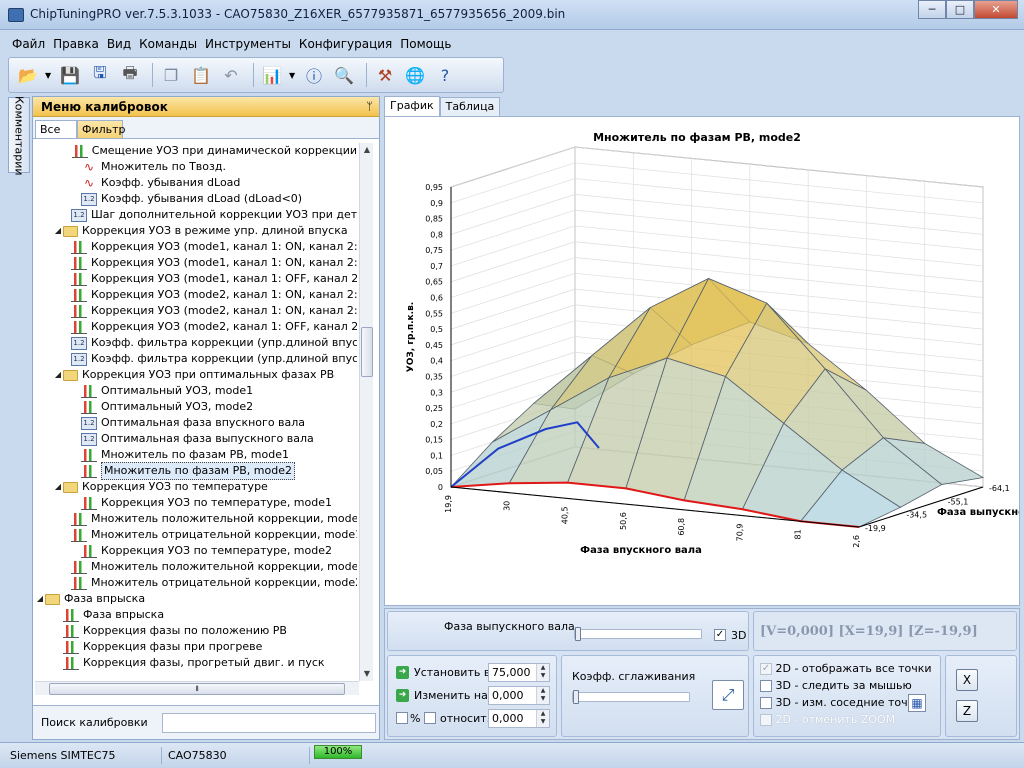 Image resolution: width=1024 pixels, height=768 pixels. I want to click on comments-side-tab: Комментарии, so click(19, 136).